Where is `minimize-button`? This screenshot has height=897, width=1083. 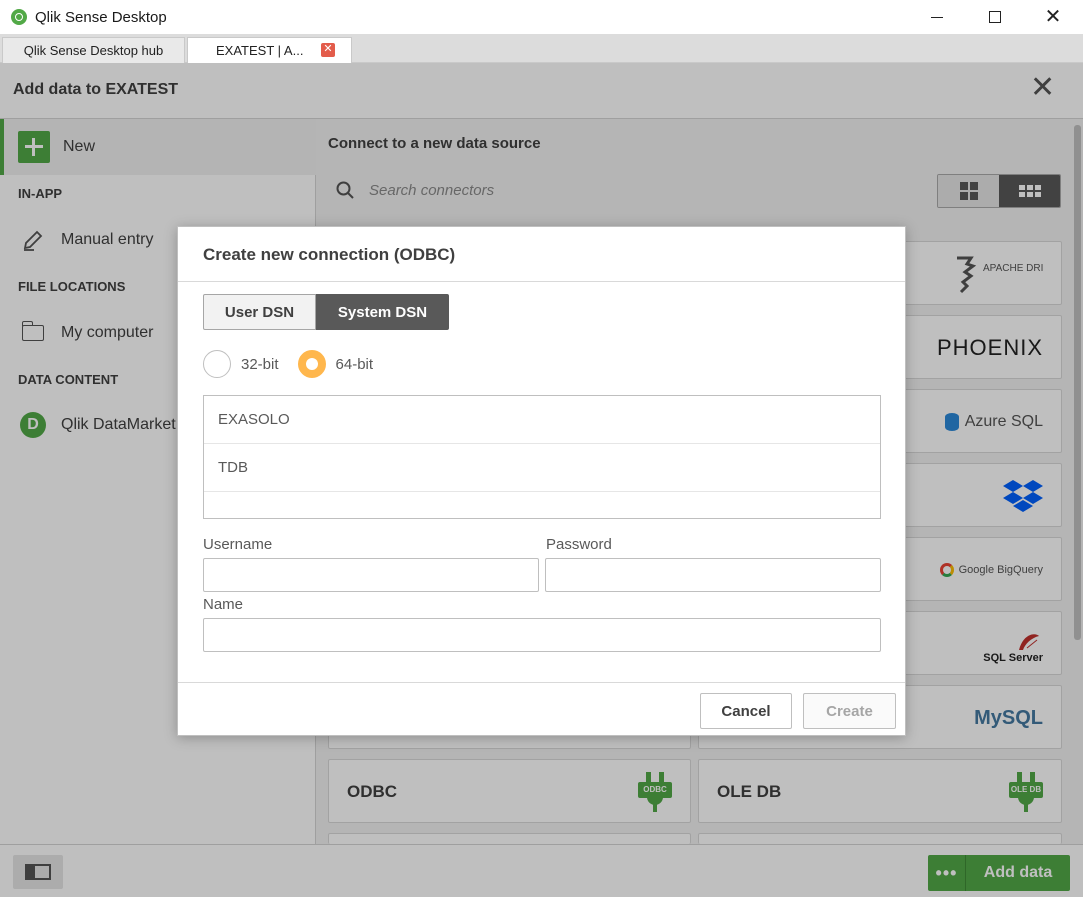
minimize-button is located at coordinates (937, 17).